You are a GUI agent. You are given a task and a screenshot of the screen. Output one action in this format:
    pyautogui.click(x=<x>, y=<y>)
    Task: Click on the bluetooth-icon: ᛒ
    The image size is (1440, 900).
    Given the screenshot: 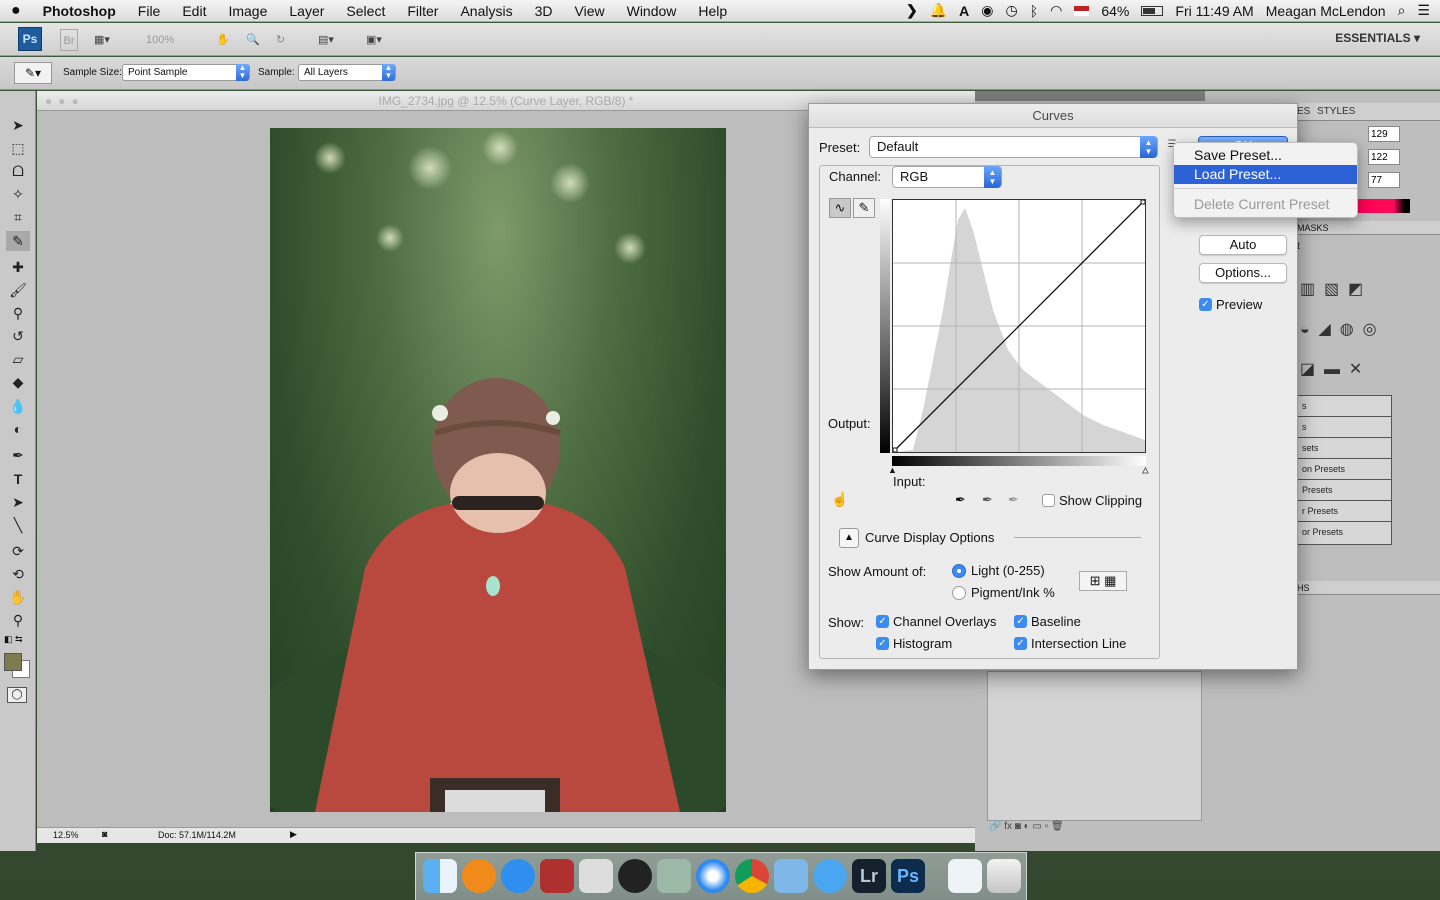 What is the action you would take?
    pyautogui.click(x=1034, y=11)
    